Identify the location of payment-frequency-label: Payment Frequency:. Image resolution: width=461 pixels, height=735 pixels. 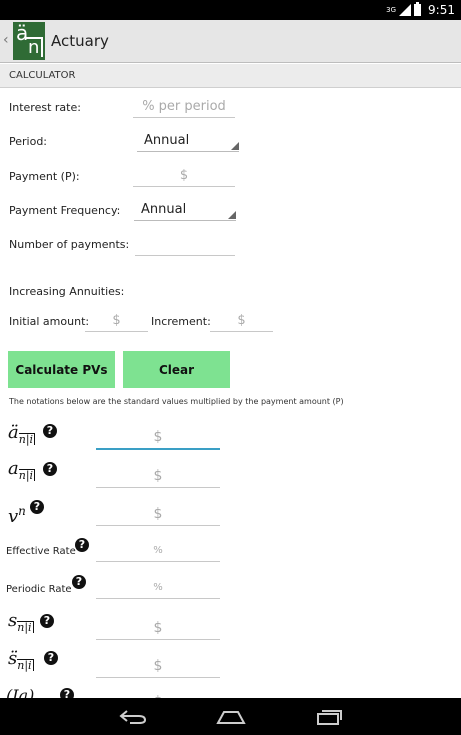
(65, 210).